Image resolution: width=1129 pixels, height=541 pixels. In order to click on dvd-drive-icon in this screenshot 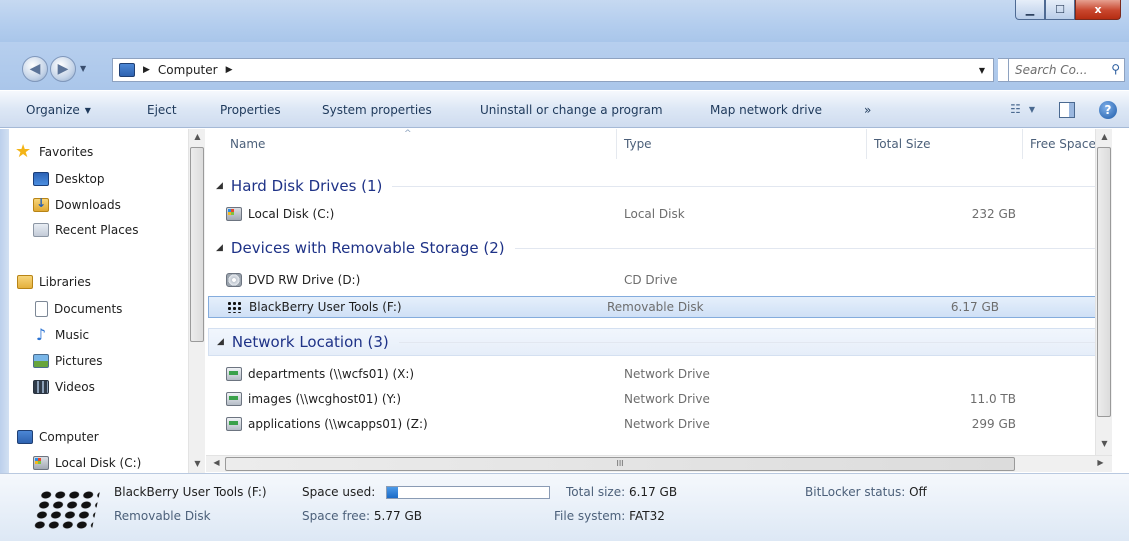, I will do `click(234, 280)`.